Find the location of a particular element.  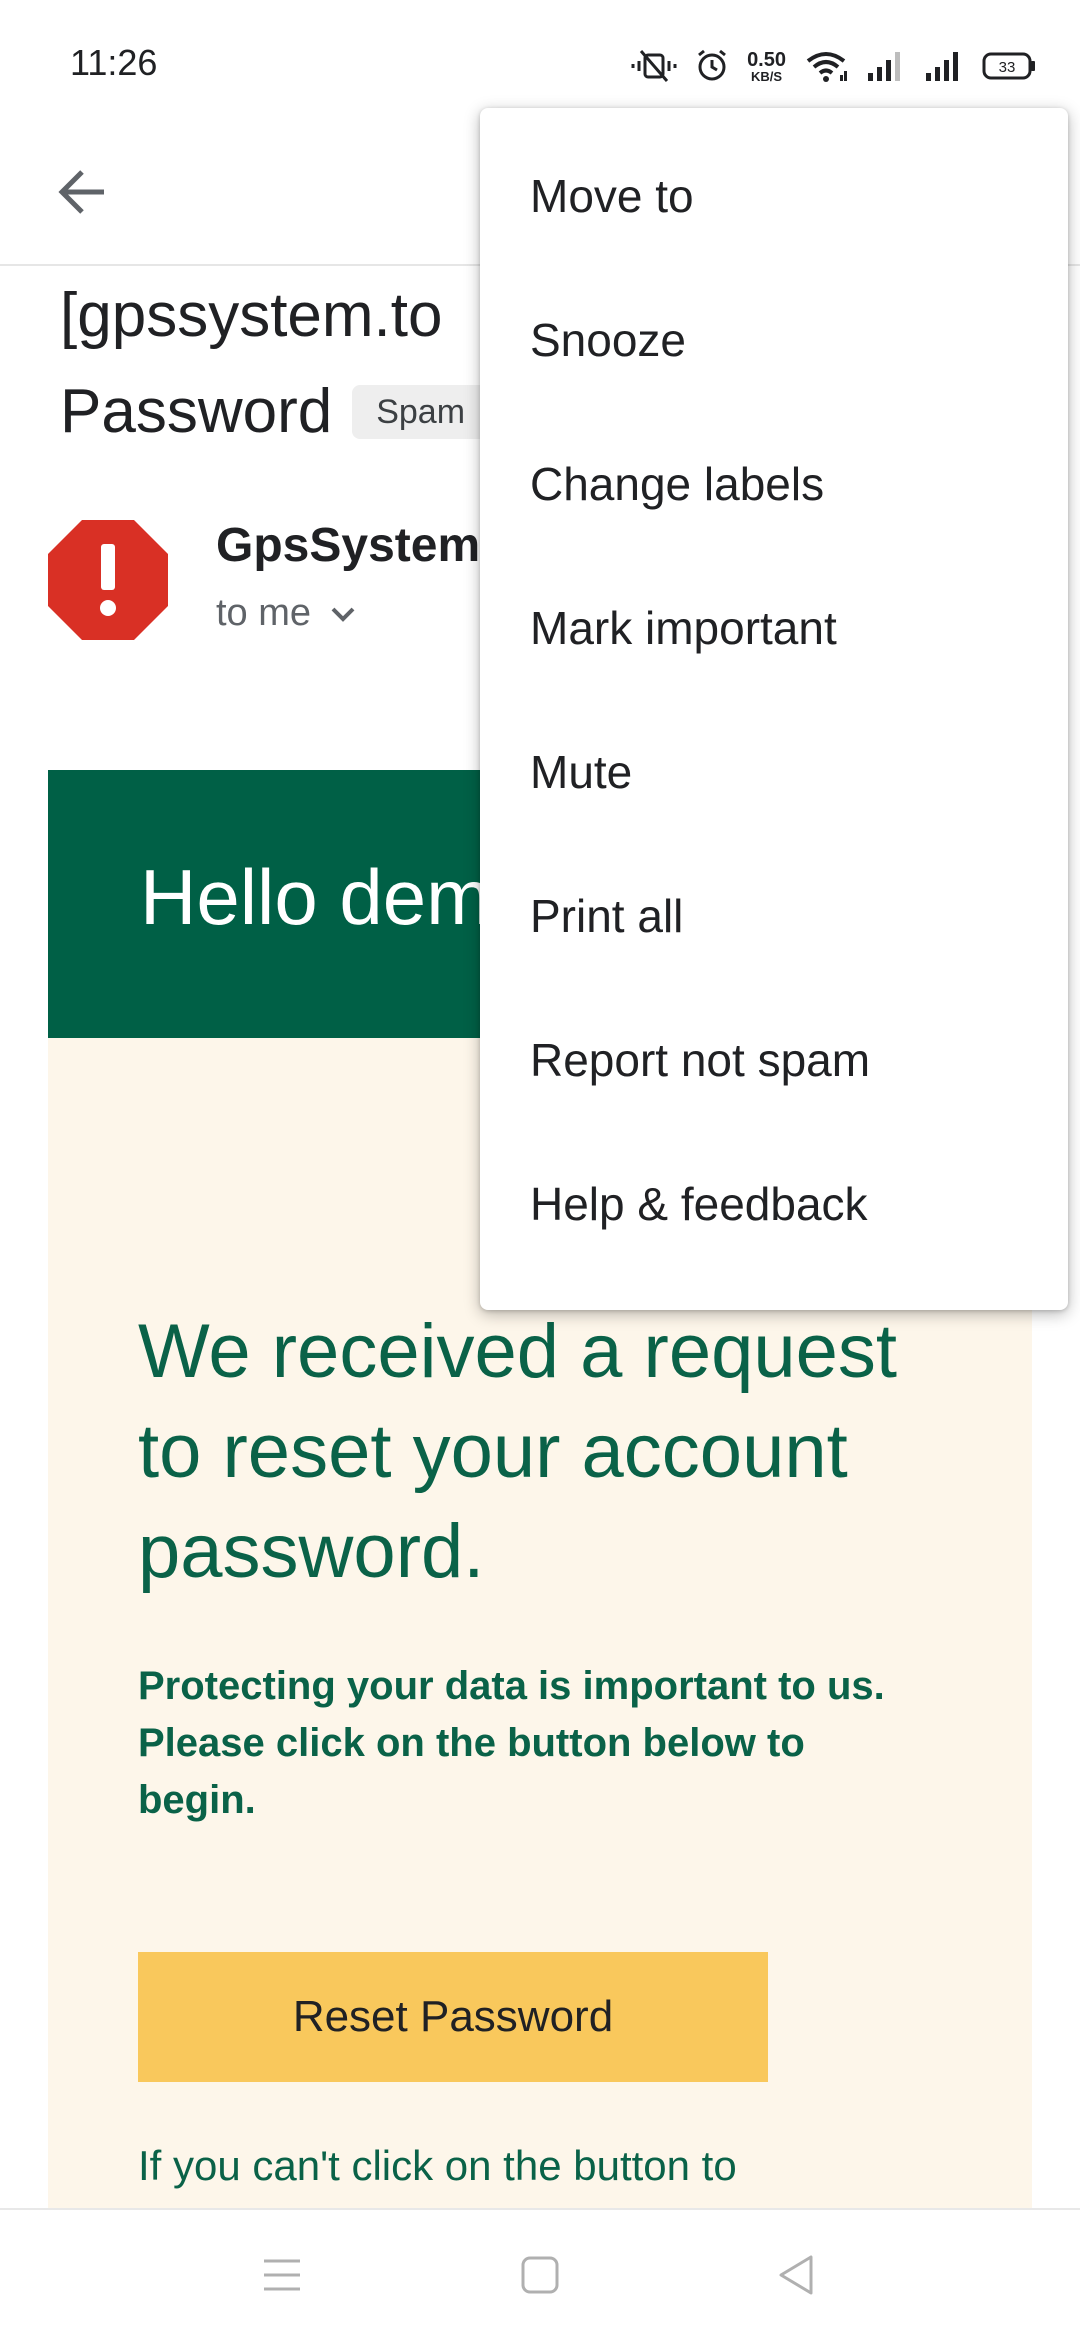

warning-octagon-icon is located at coordinates (108, 580).